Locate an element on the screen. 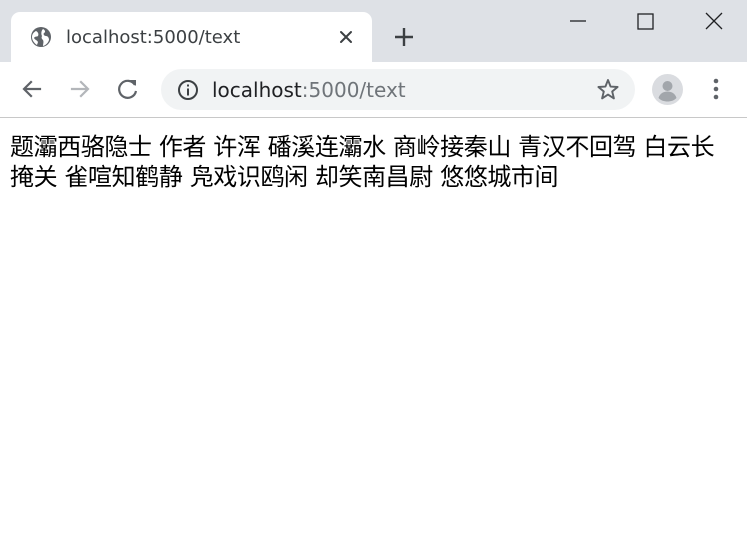 The height and width of the screenshot is (556, 747). tab-title: localhost:5000/text is located at coordinates (153, 37).